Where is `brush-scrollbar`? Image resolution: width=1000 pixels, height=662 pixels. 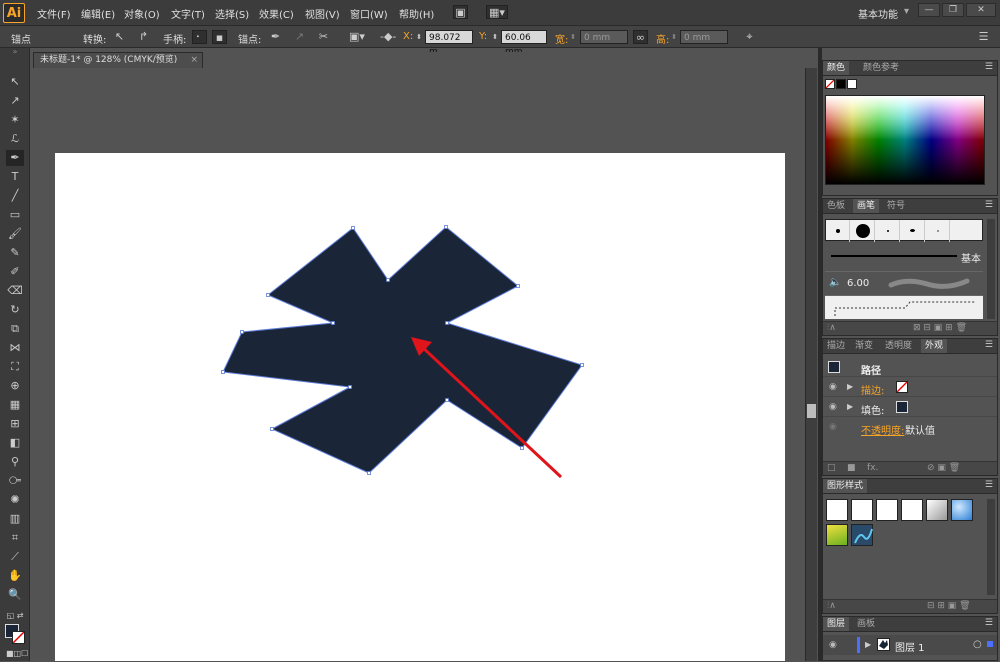 brush-scrollbar is located at coordinates (991, 269).